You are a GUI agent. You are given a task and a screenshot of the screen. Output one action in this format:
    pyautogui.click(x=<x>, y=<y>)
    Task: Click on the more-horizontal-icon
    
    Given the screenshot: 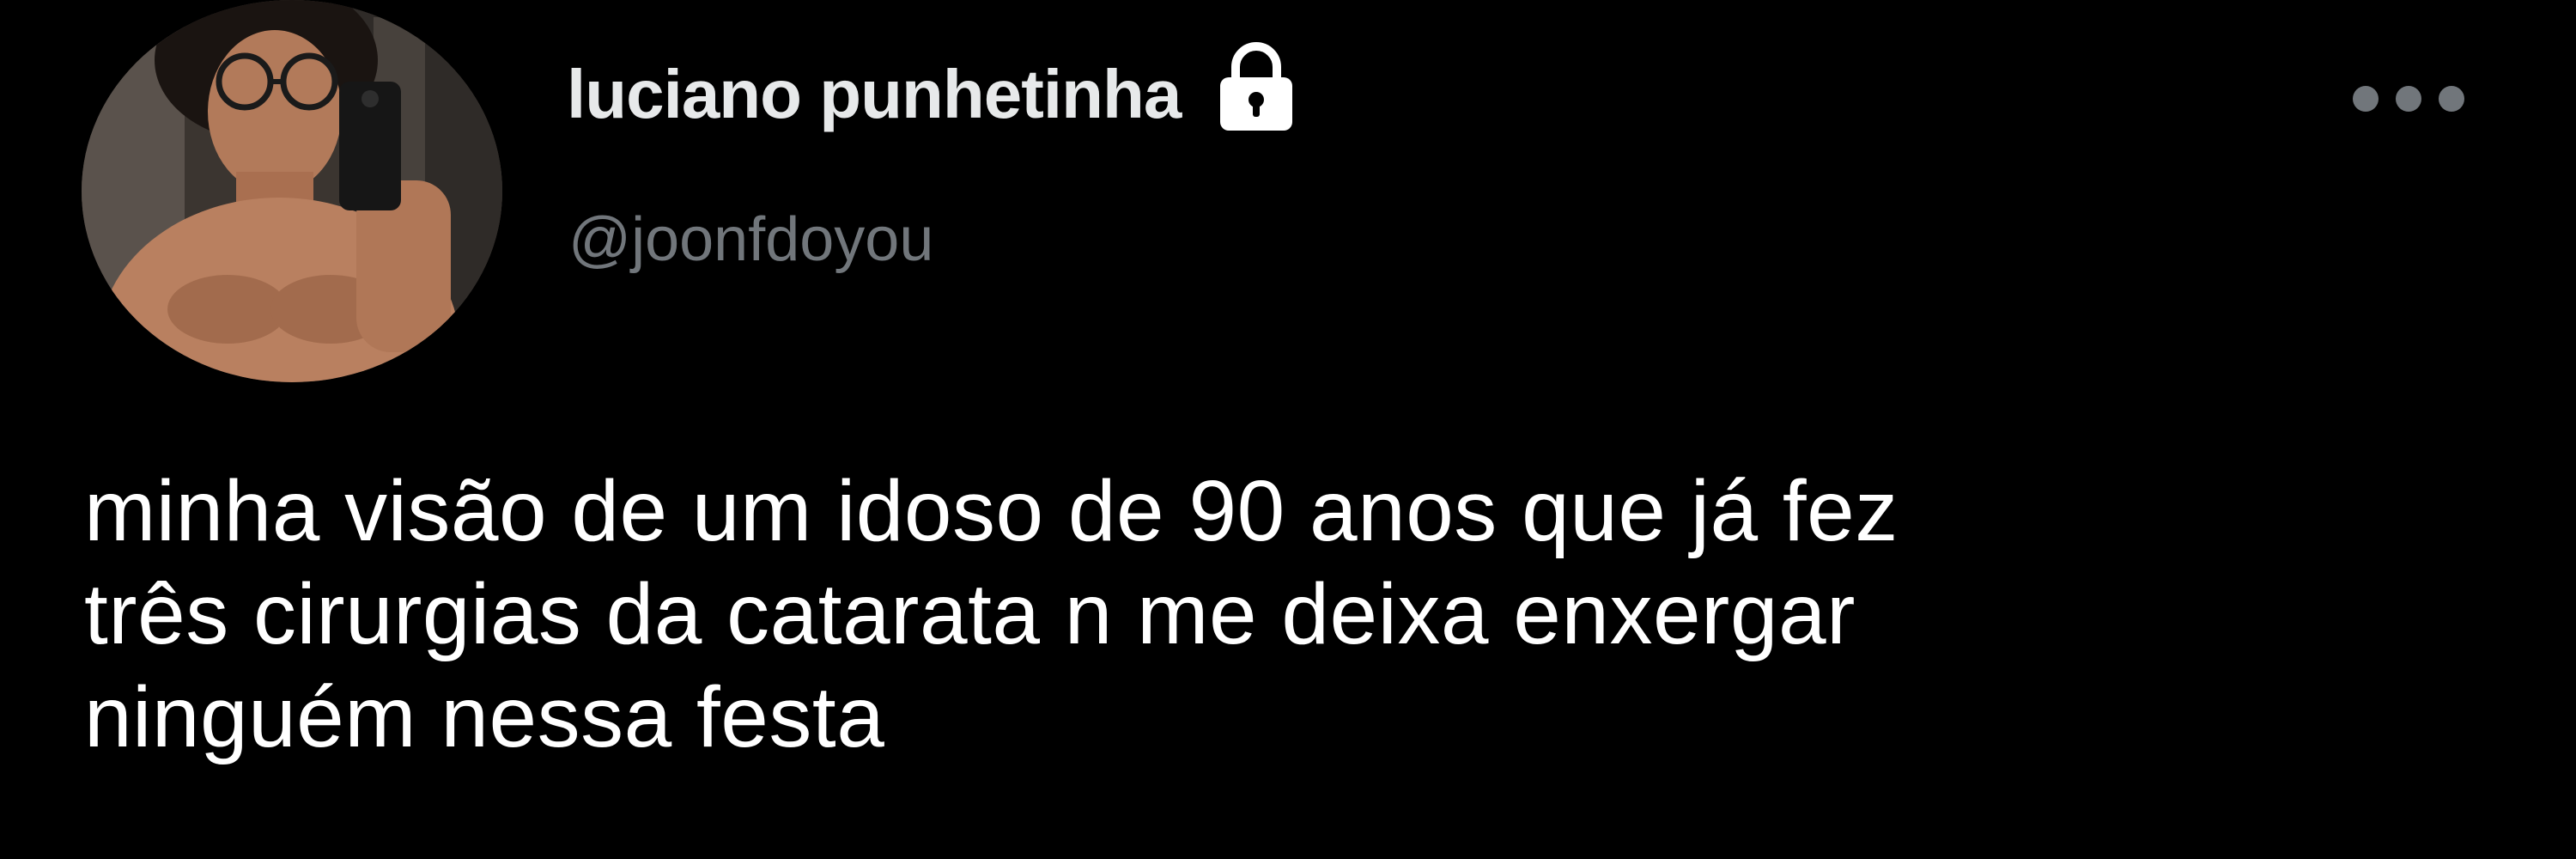 What is the action you would take?
    pyautogui.click(x=2408, y=99)
    